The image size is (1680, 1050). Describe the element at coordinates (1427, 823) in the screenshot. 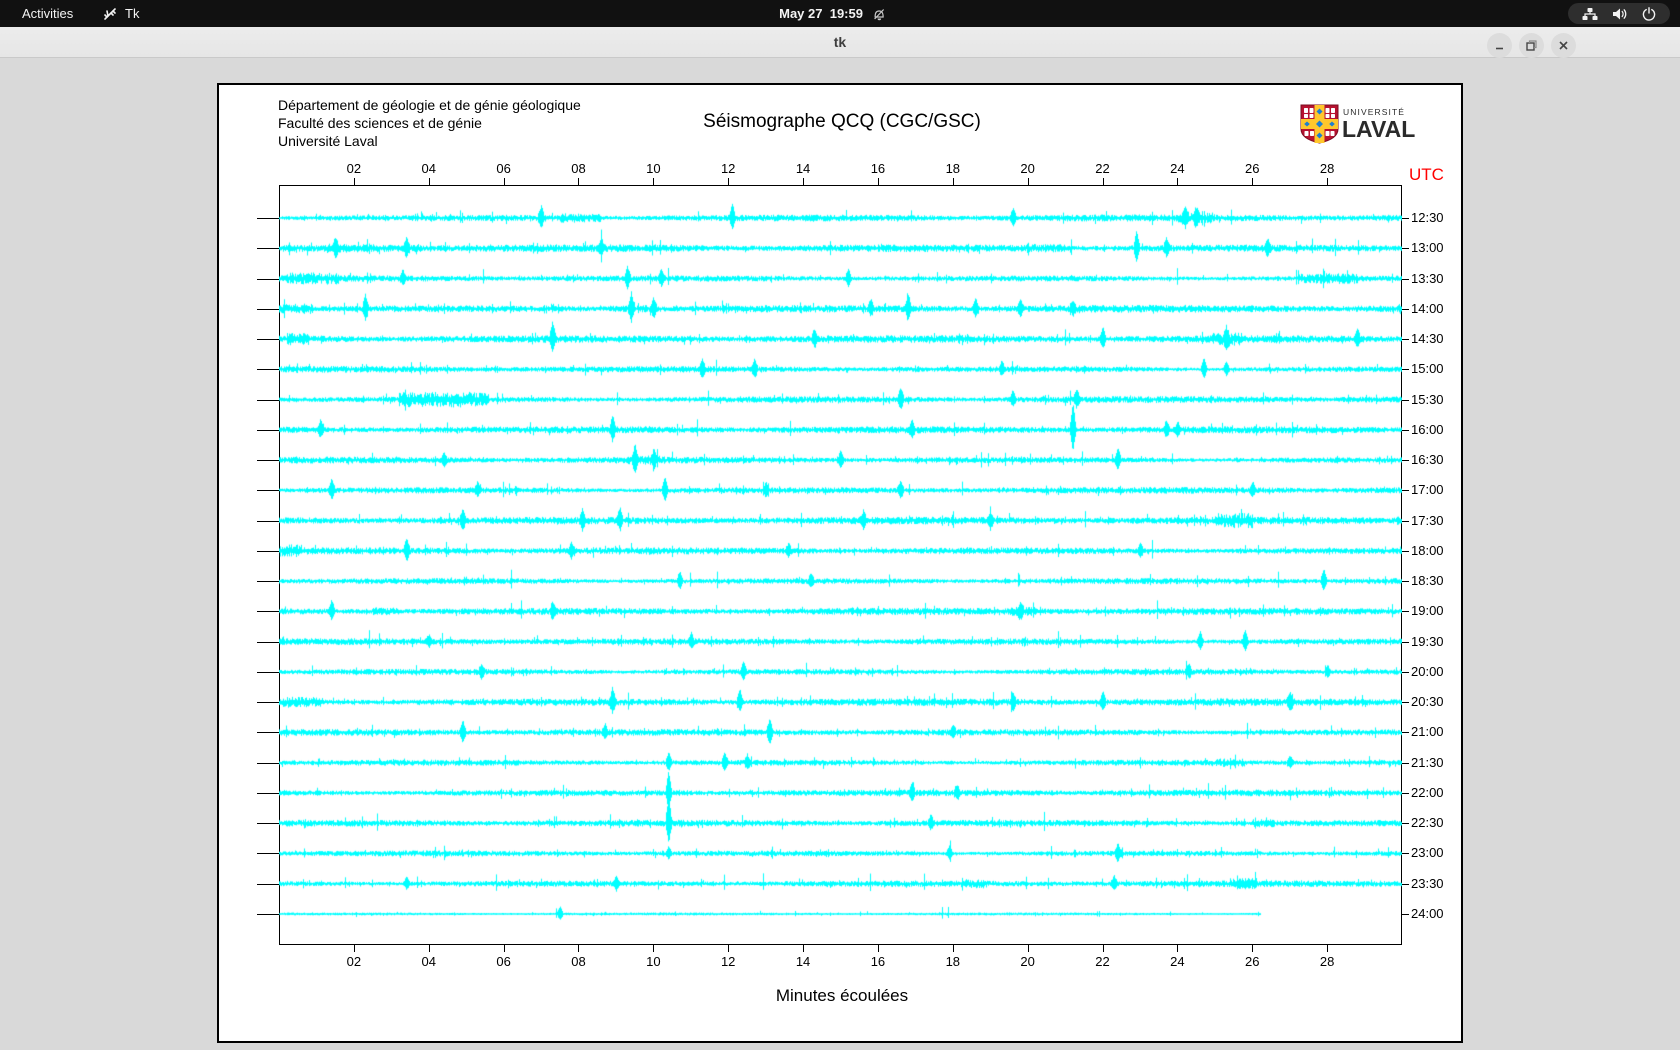

I see `utc-time-label: 22:30` at that location.